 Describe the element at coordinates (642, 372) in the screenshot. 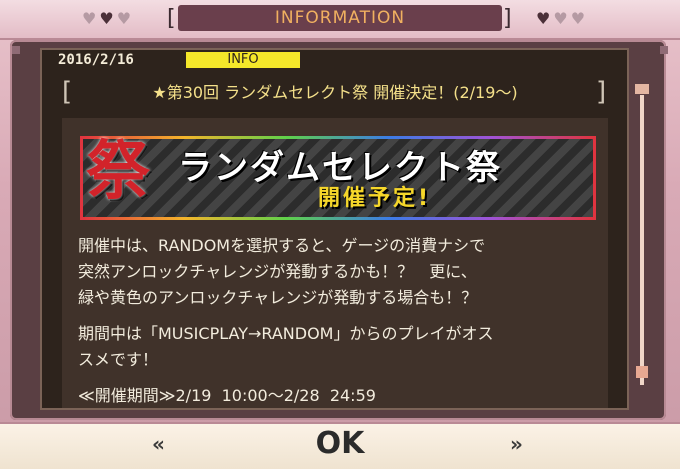

I see `scrollbar-thumb` at that location.